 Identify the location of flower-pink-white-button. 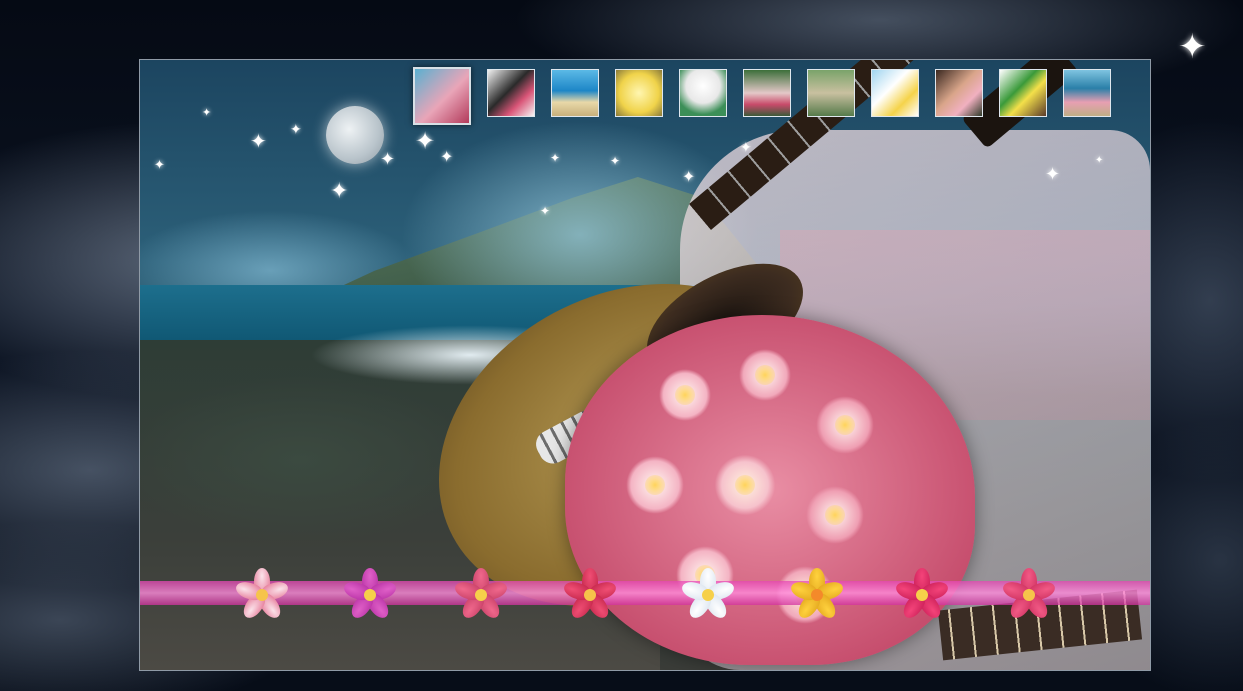
(262, 595).